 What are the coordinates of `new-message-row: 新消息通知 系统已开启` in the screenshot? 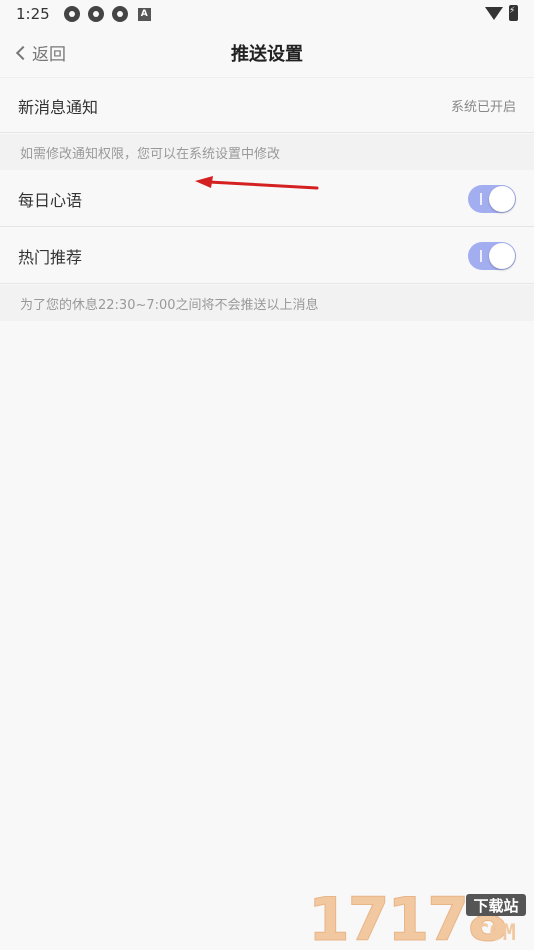 It's located at (267, 106).